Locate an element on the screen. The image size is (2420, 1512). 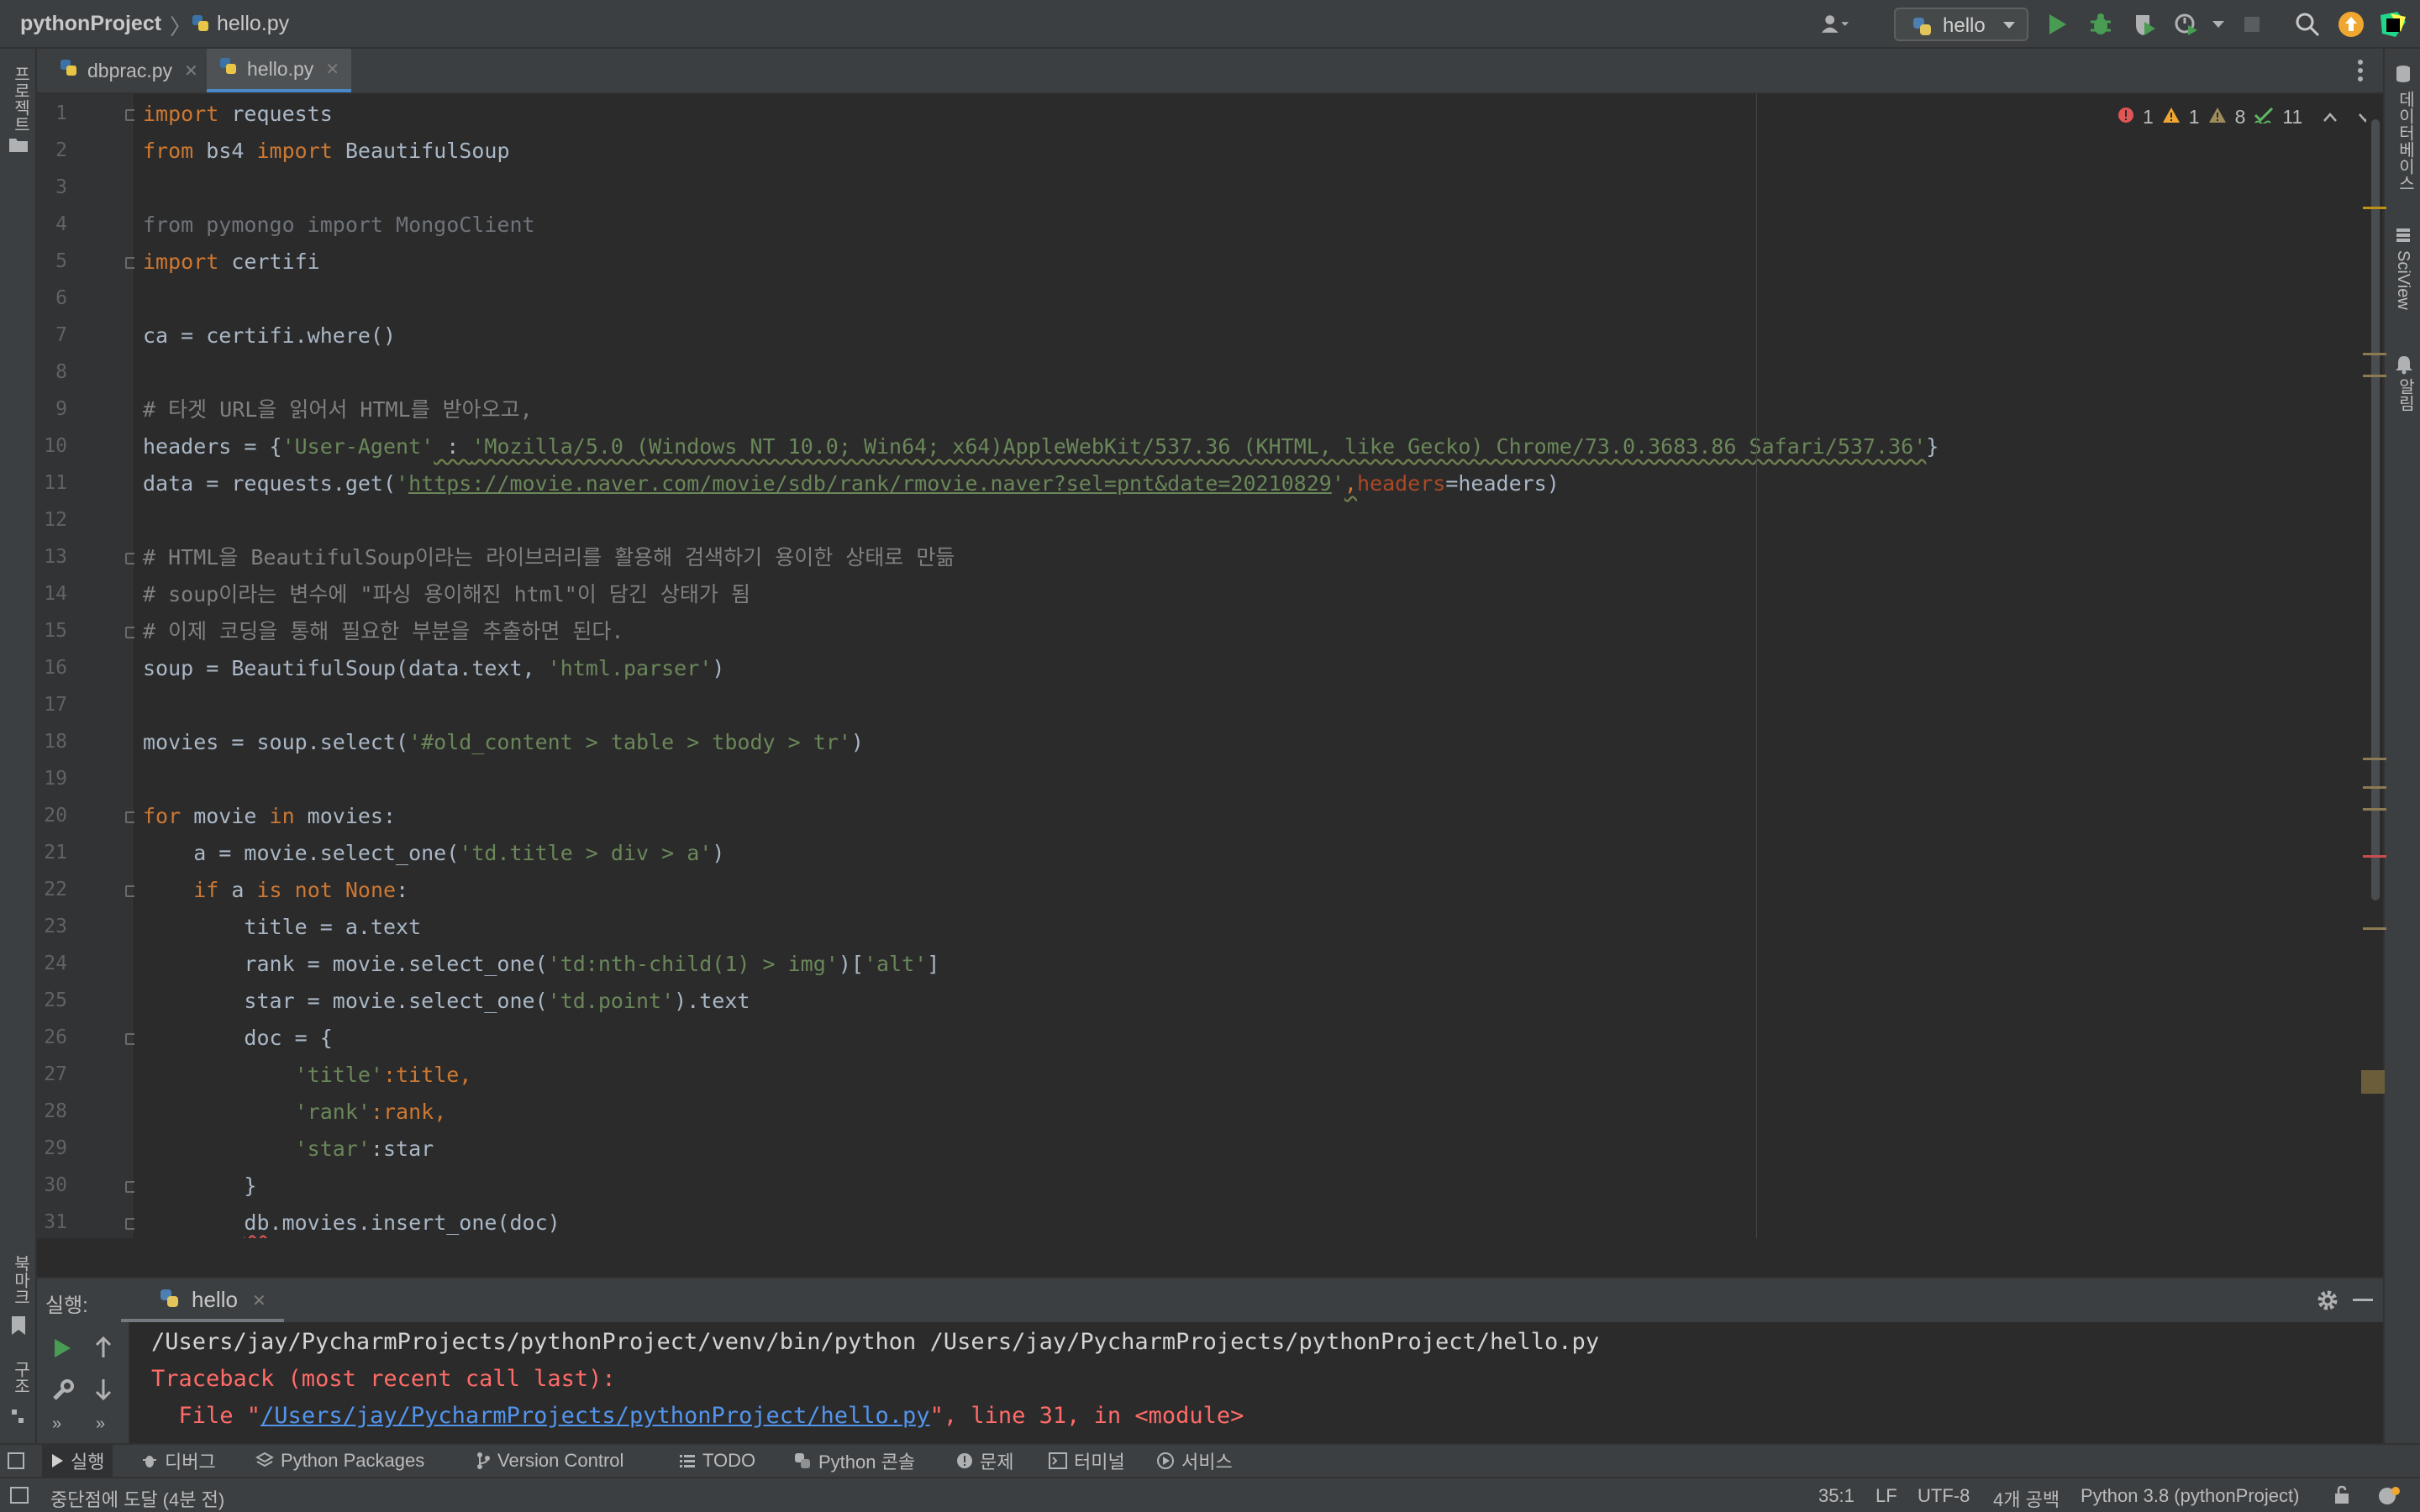
inspections-widget: 1 1 8 11 is located at coordinates (2245, 116).